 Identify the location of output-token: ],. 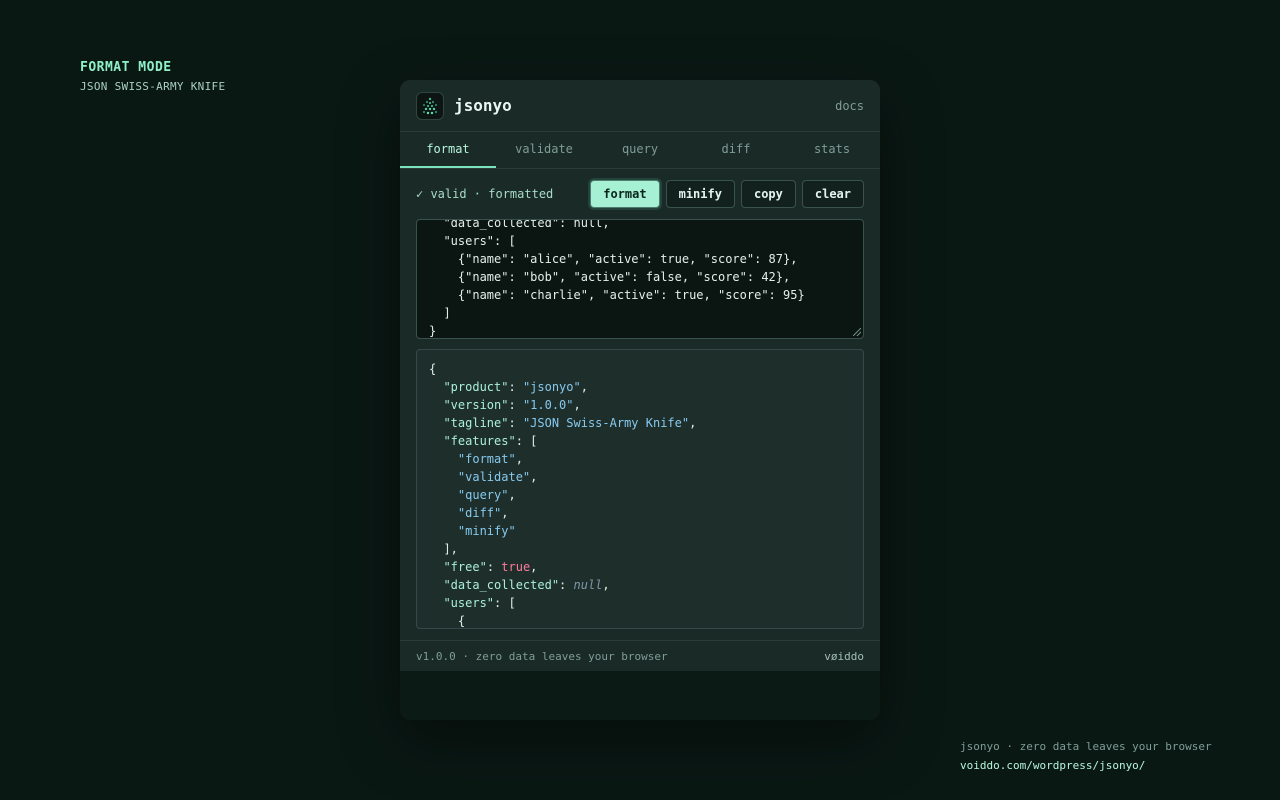
(443, 549).